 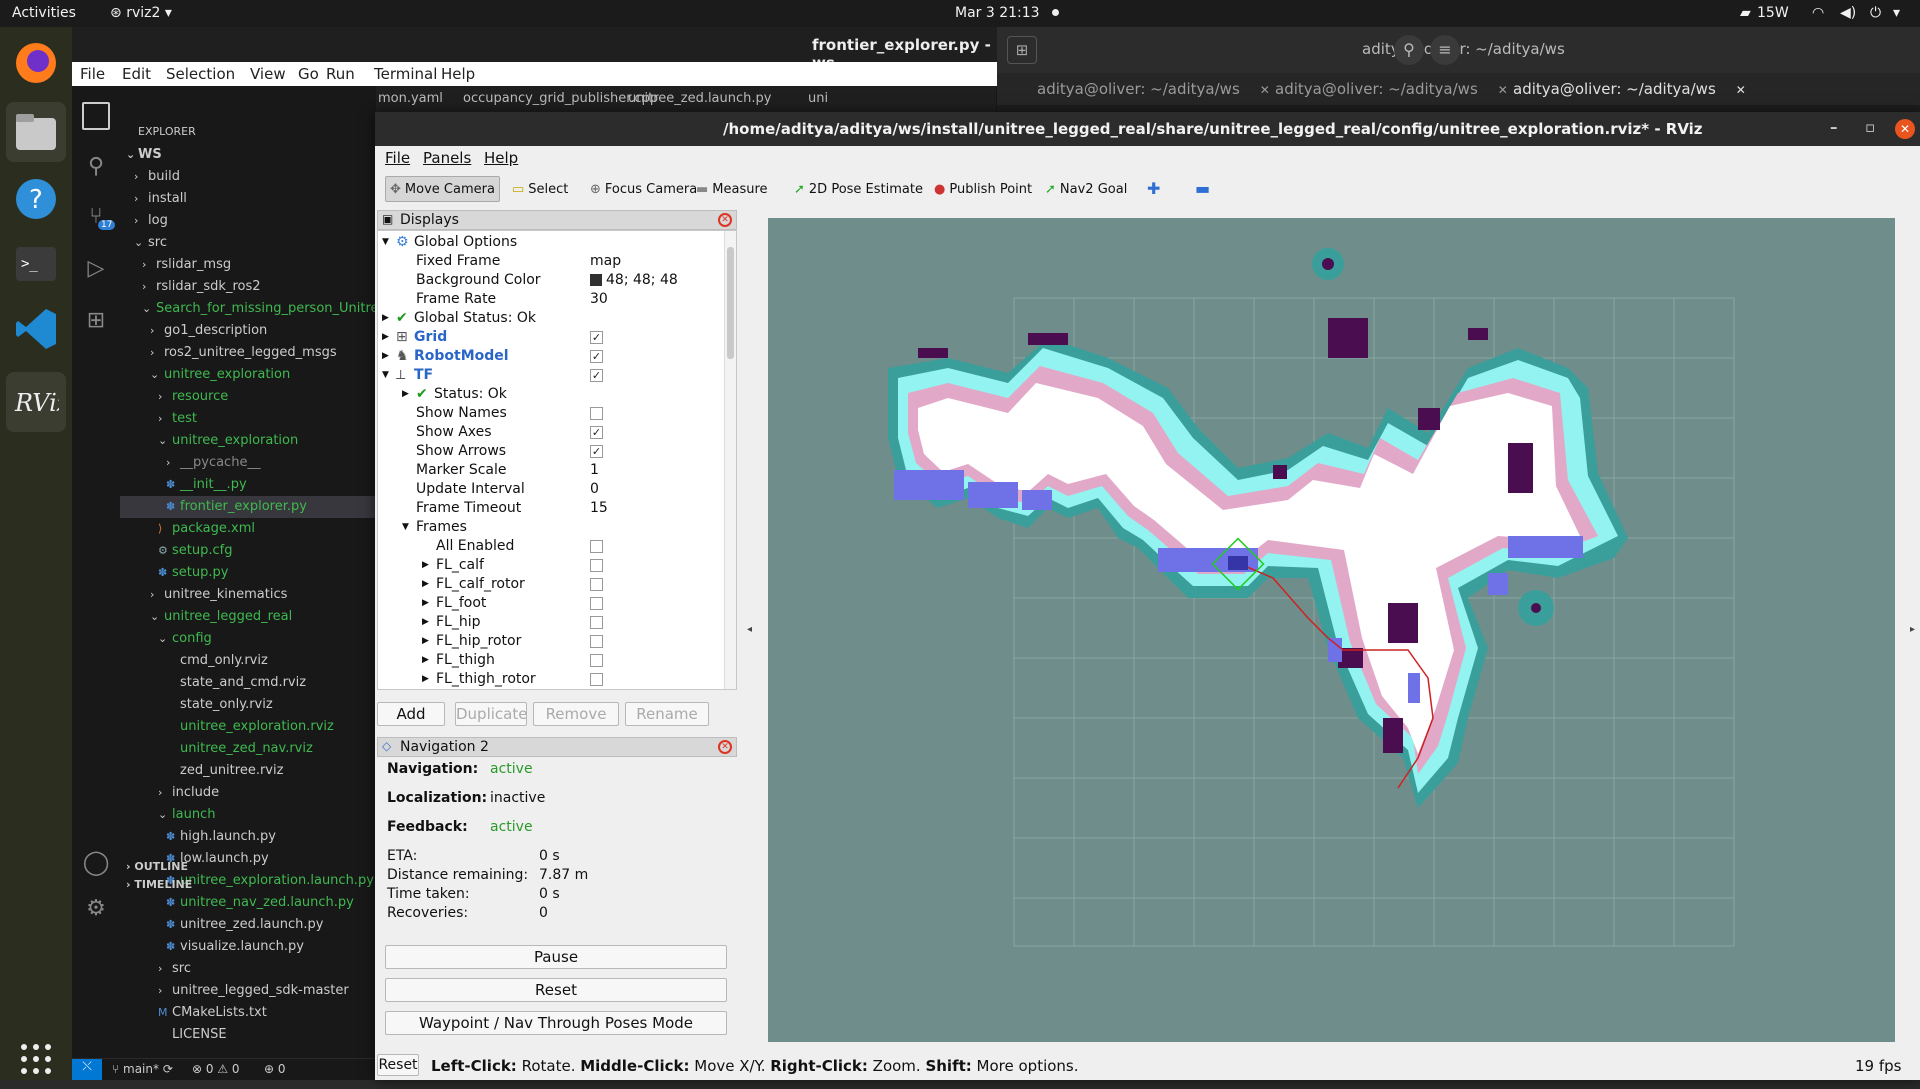 What do you see at coordinates (248, 705) in the screenshot?
I see `tree-item: state_only.rviz` at bounding box center [248, 705].